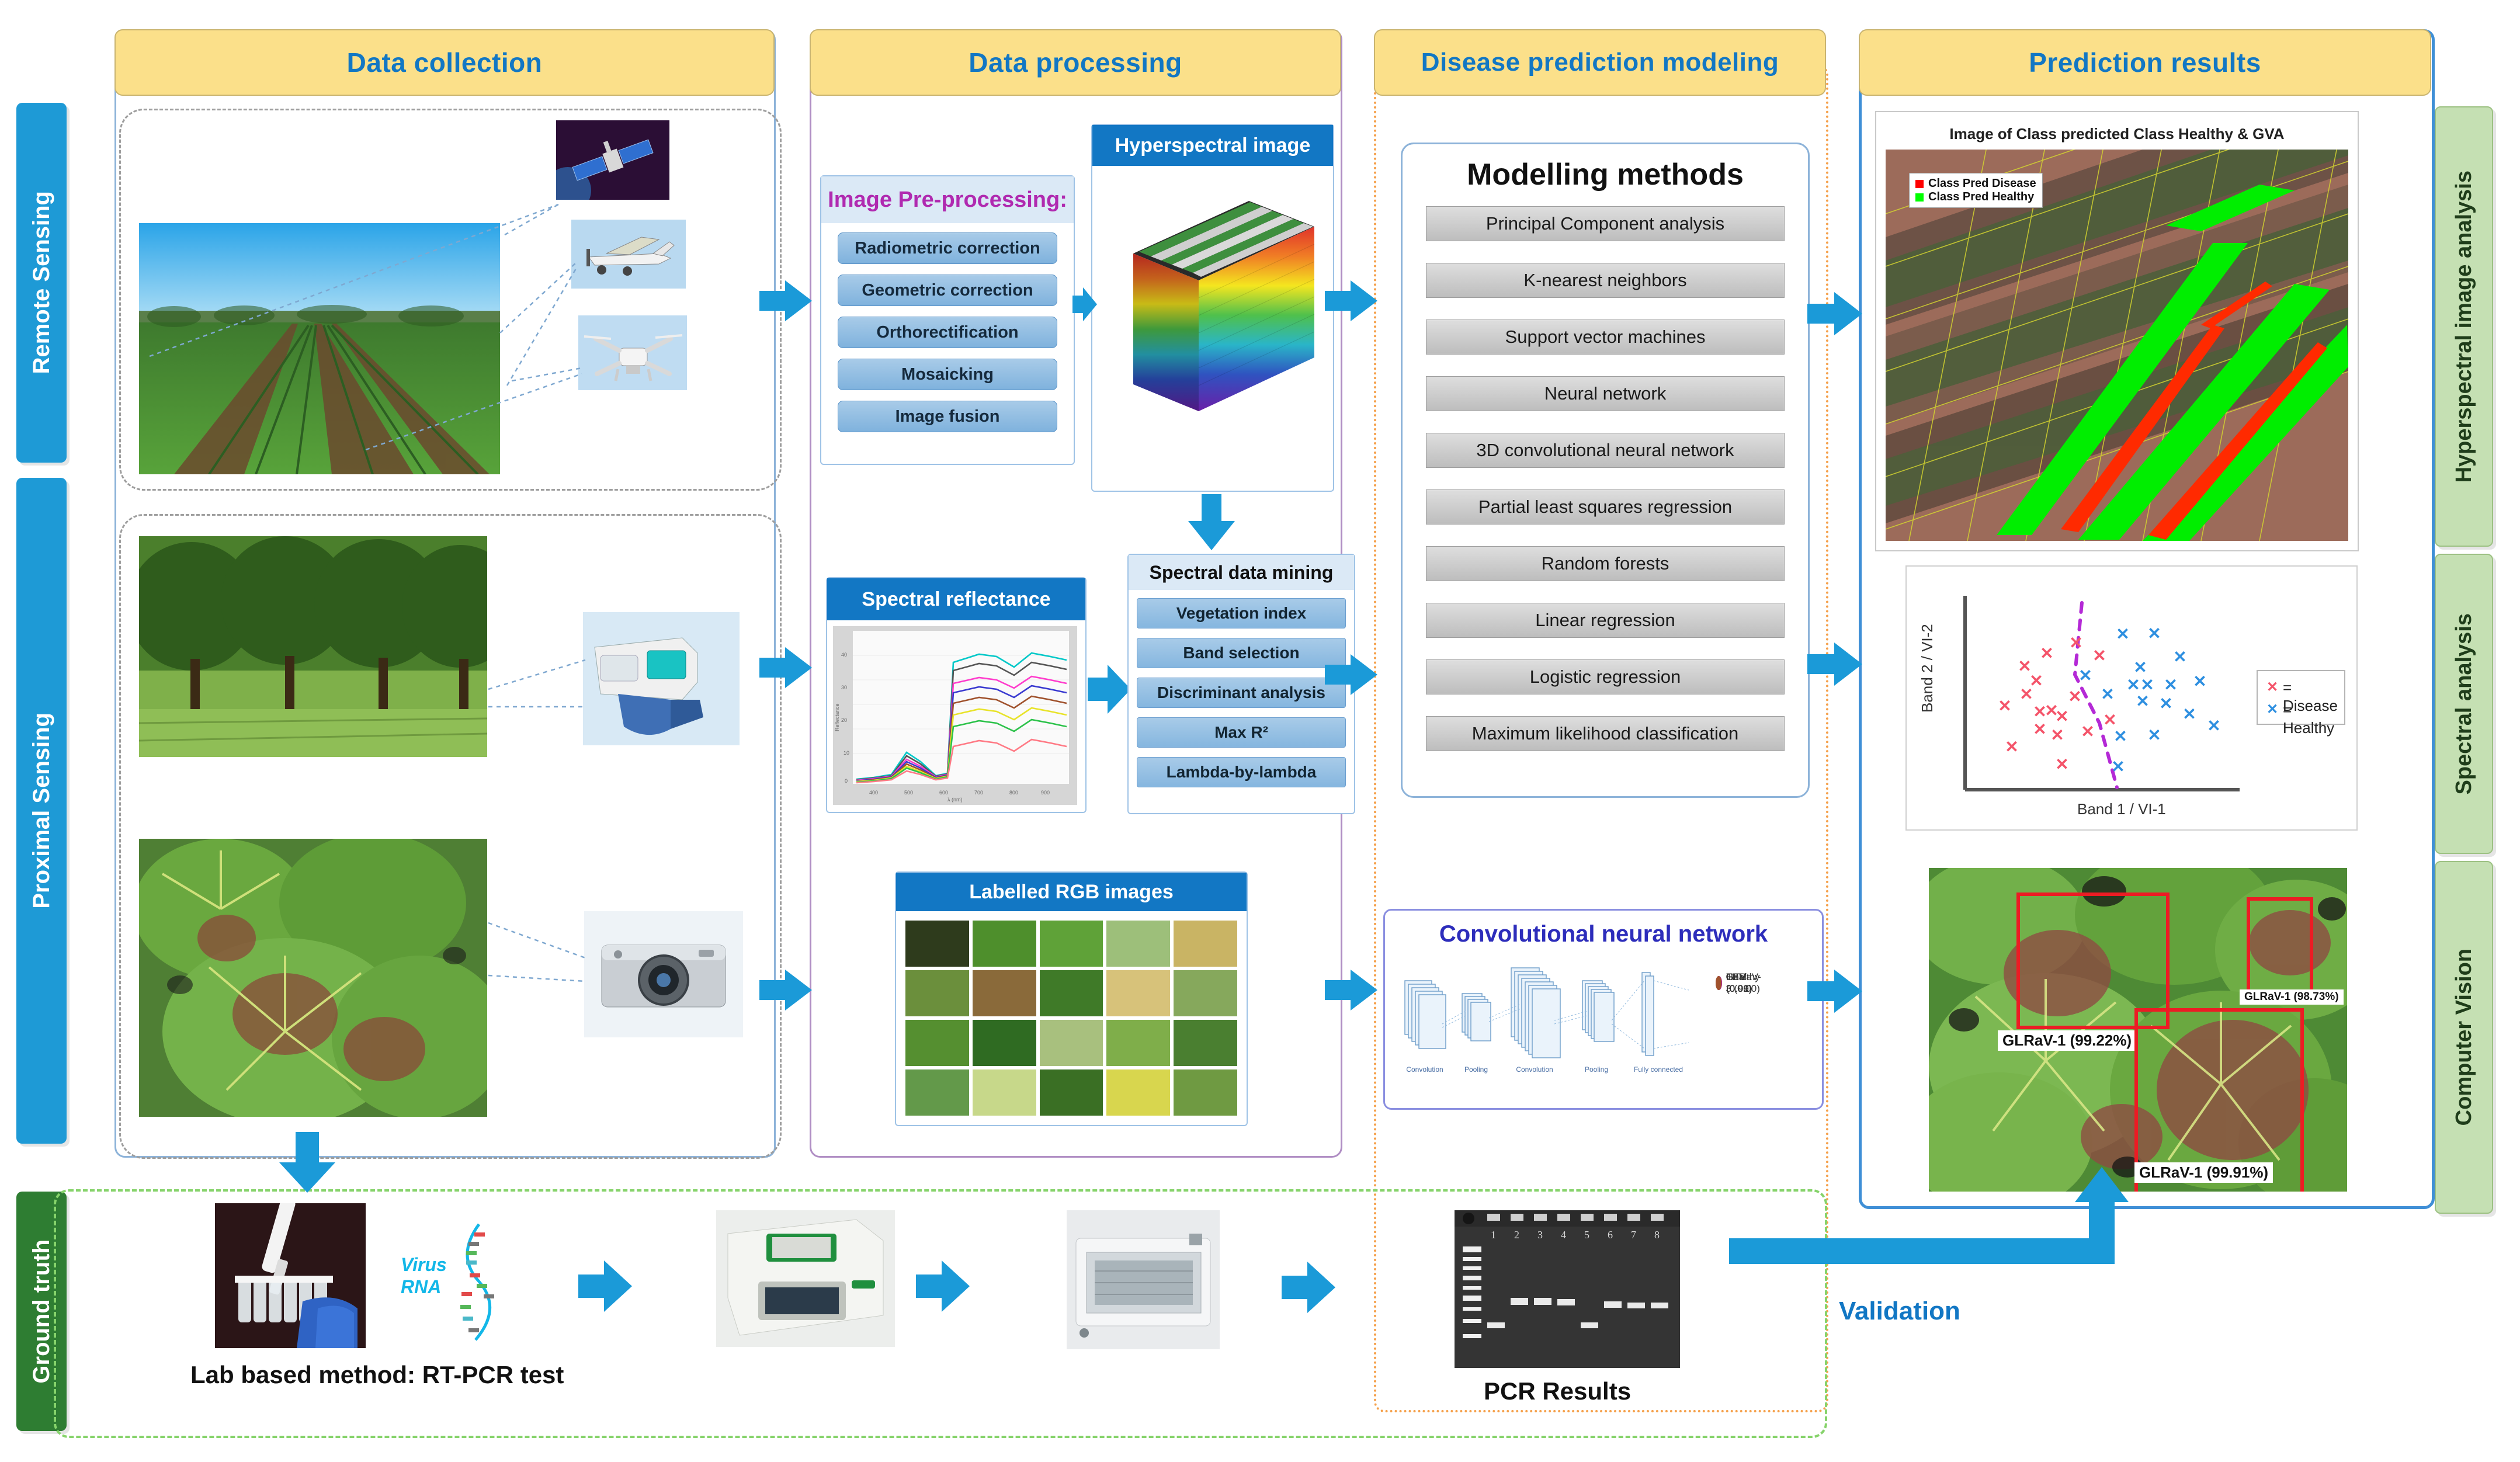 This screenshot has height=1462, width=2520. What do you see at coordinates (1563, 1235) in the screenshot?
I see `svg-text: 4` at bounding box center [1563, 1235].